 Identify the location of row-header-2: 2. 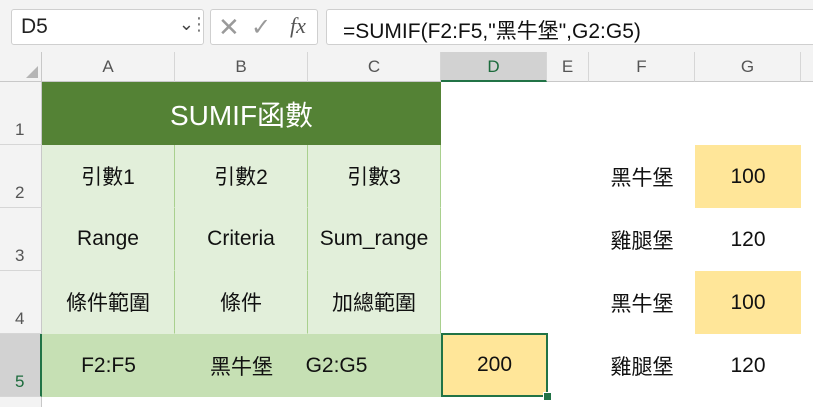
(21, 176).